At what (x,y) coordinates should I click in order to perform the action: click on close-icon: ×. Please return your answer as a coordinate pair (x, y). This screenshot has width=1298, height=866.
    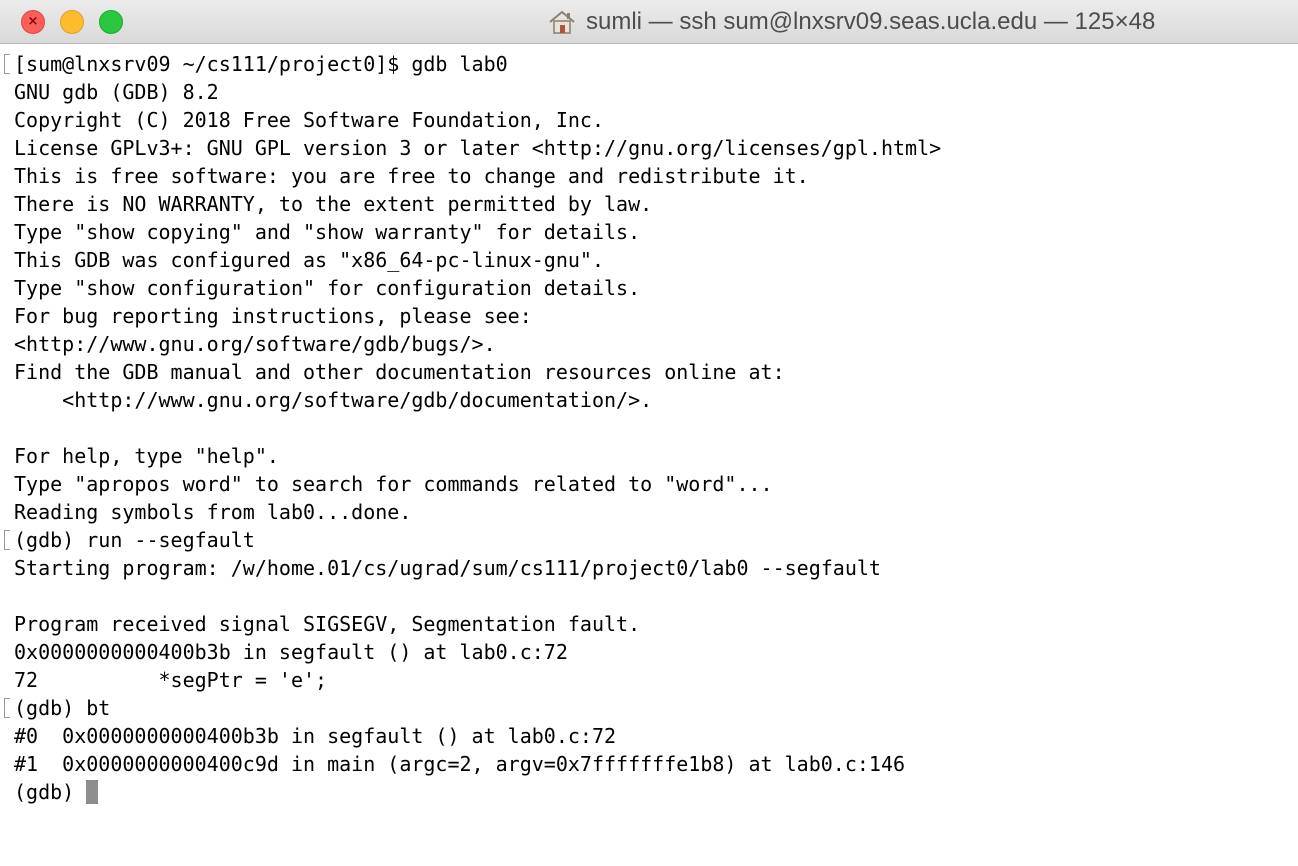
    Looking at the image, I should click on (33, 21).